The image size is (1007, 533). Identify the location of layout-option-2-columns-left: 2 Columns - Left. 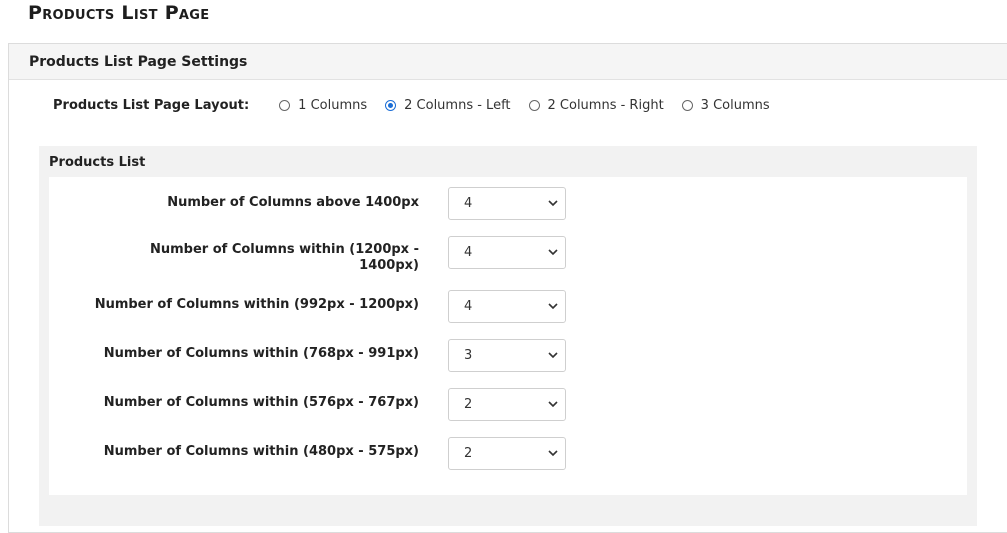
(448, 105).